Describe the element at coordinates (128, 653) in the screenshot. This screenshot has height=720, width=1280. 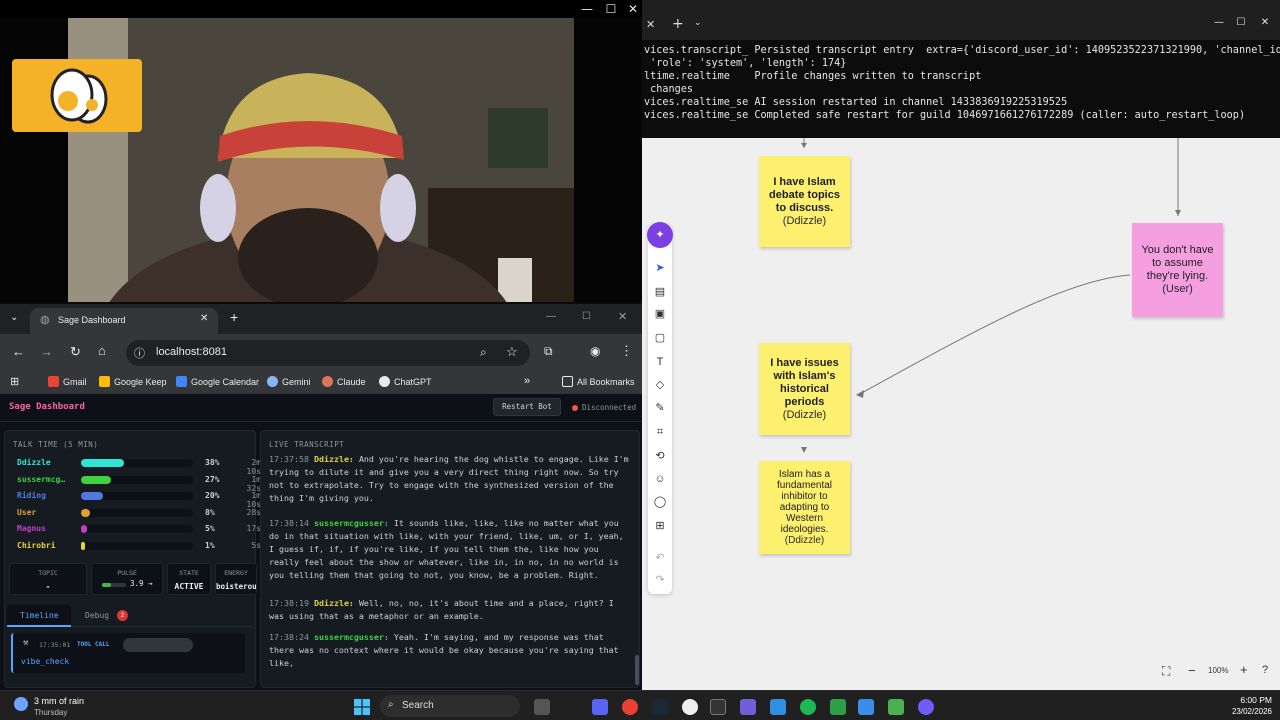
I see `timeline-entry: ⚒ 17:35:01 TOOL CALL vibe_check` at that location.